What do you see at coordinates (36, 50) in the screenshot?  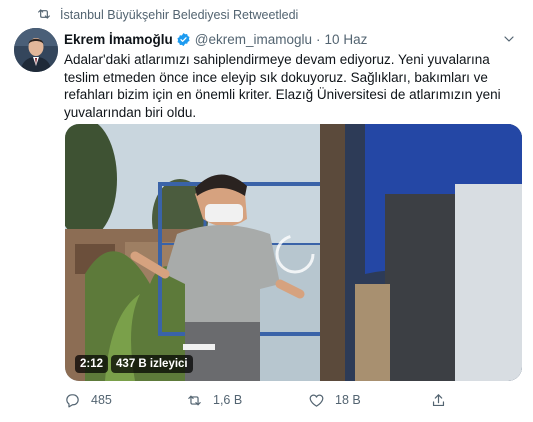 I see `avatar` at bounding box center [36, 50].